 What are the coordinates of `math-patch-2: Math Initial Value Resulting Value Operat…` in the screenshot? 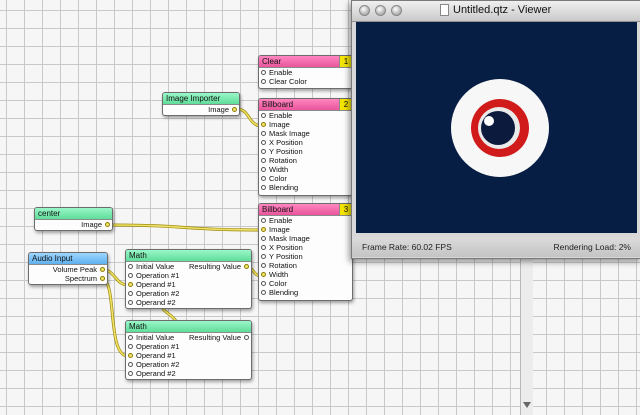 It's located at (188, 350).